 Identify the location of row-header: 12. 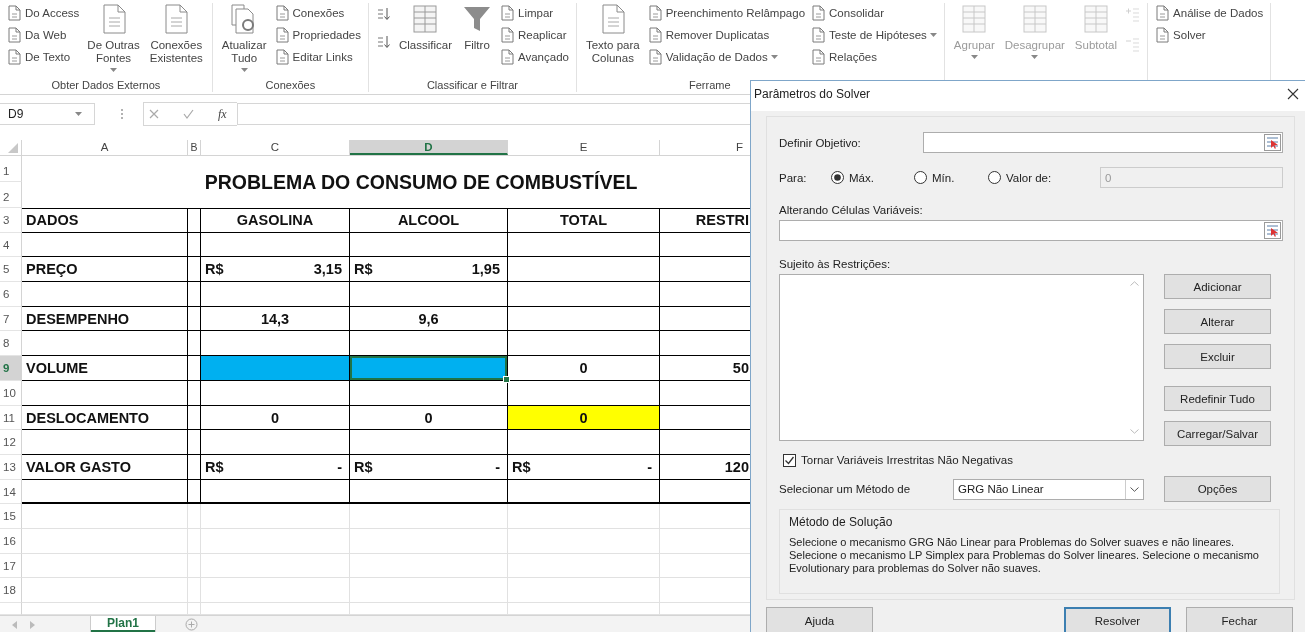
(11, 442).